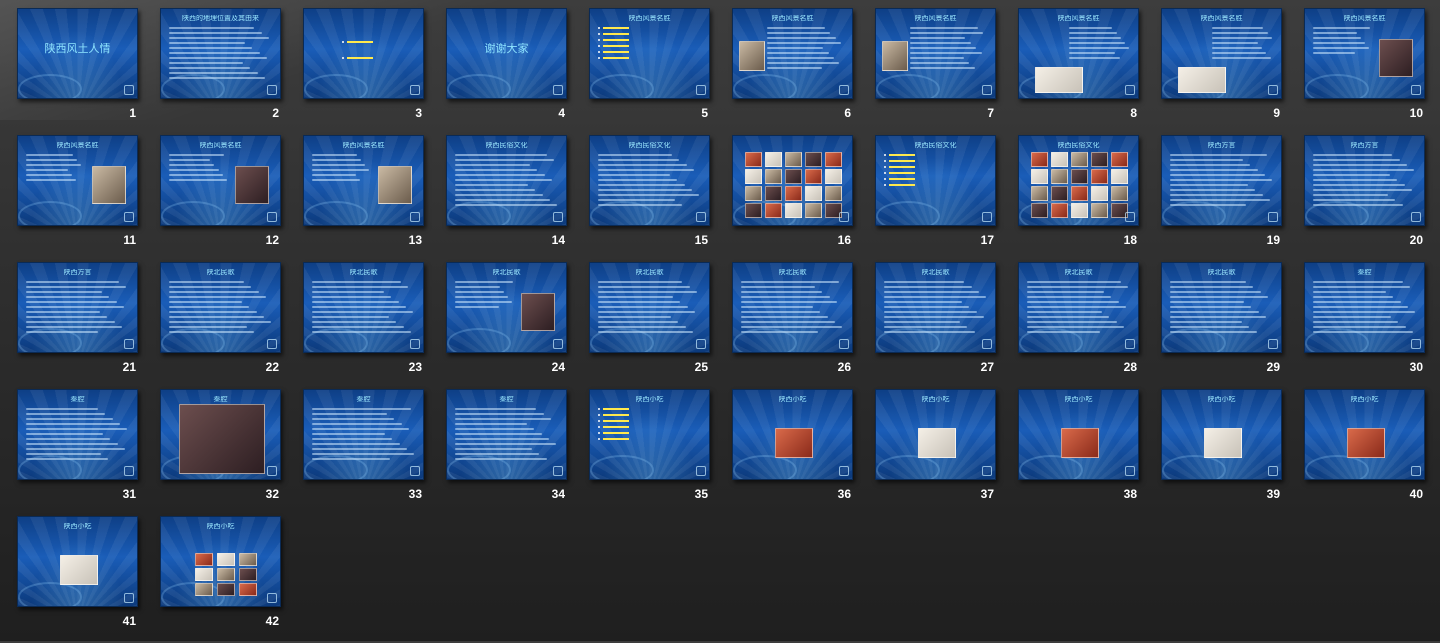 The height and width of the screenshot is (643, 1440). I want to click on slide-thumbnail-cell: 陕西风土人情 1, so click(77, 71).